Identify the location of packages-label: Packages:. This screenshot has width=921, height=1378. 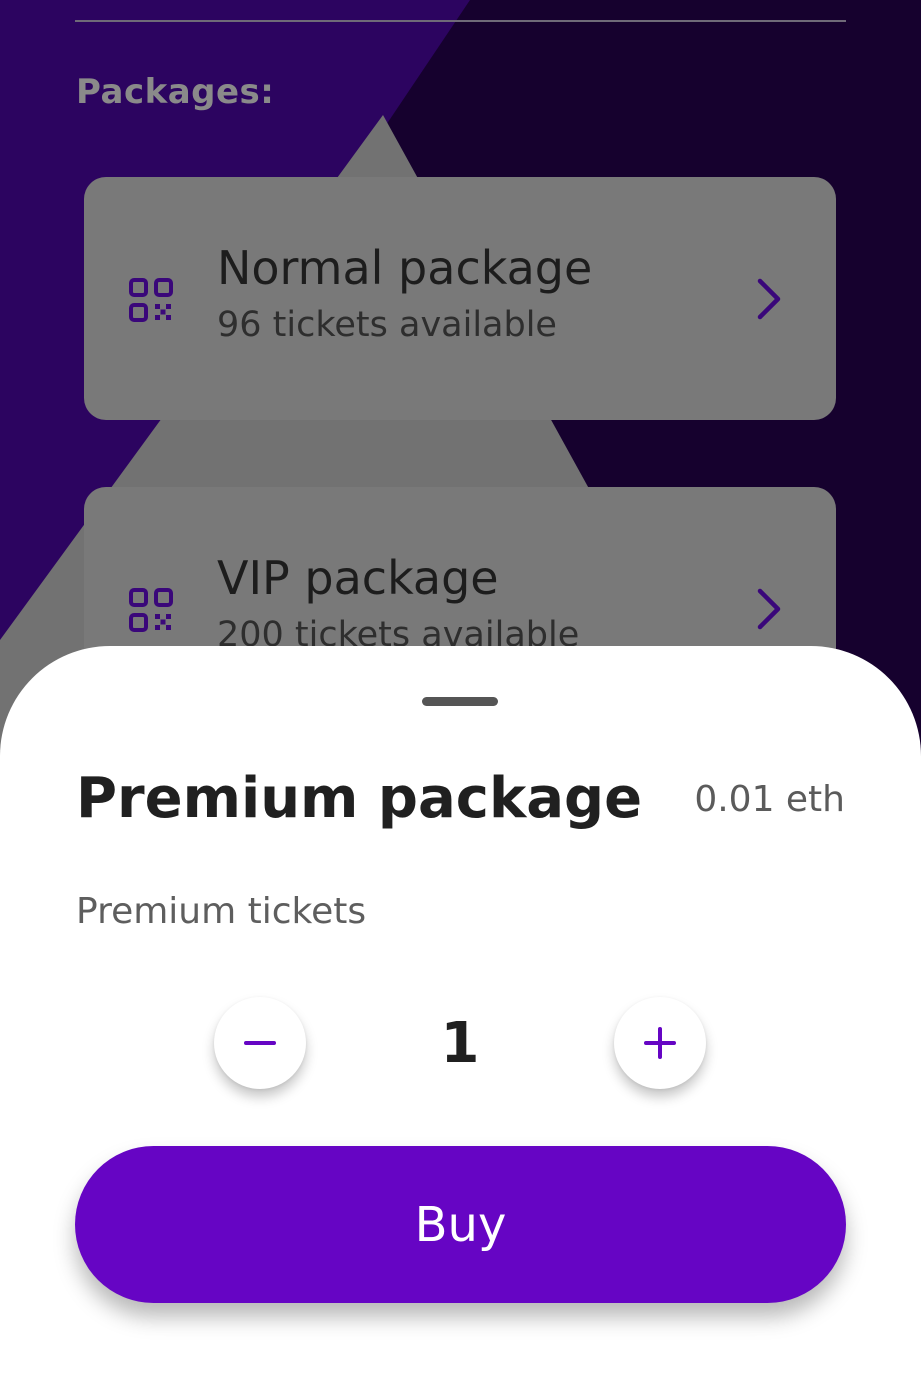
(175, 92).